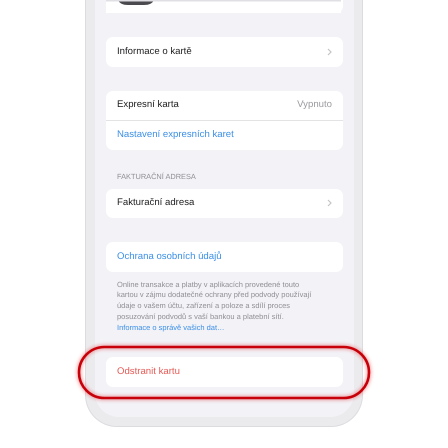 Image resolution: width=448 pixels, height=448 pixels. I want to click on row-value: Vypnuto, so click(314, 105).